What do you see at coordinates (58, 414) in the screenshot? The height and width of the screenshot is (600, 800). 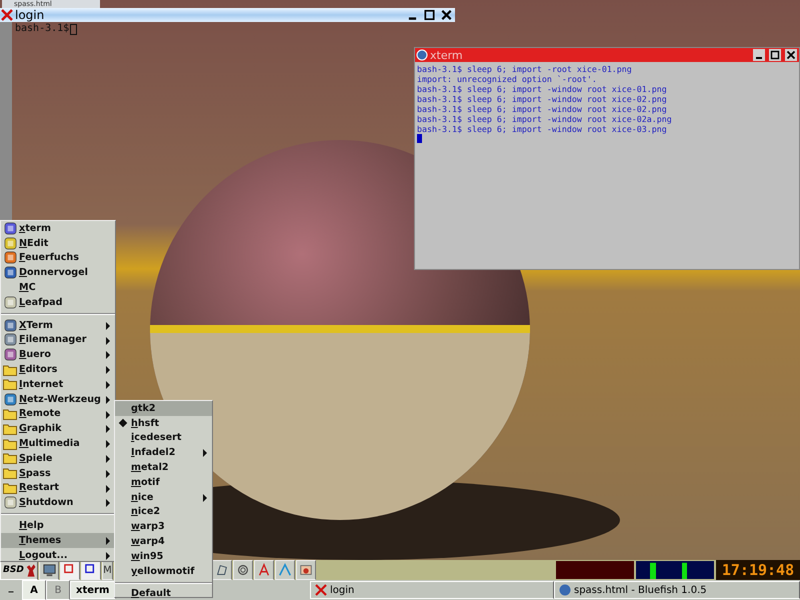 I see `menu-item: Remote` at bounding box center [58, 414].